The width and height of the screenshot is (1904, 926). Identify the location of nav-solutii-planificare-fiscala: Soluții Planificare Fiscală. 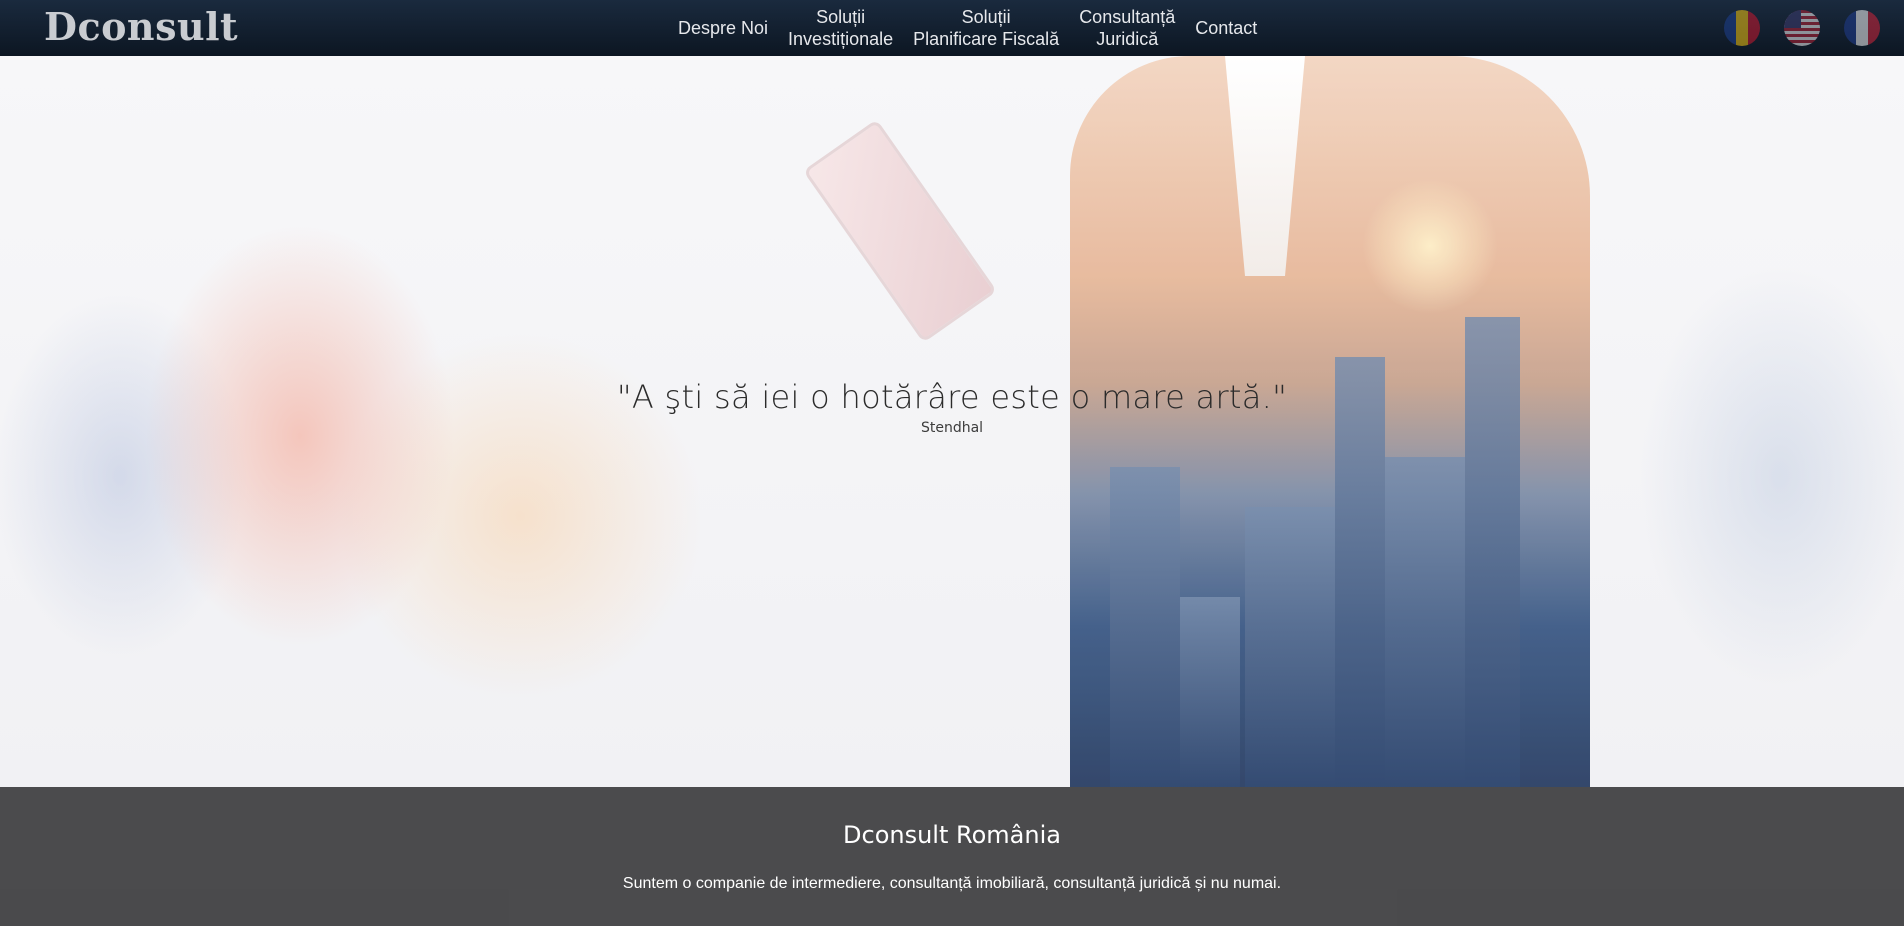
(986, 28).